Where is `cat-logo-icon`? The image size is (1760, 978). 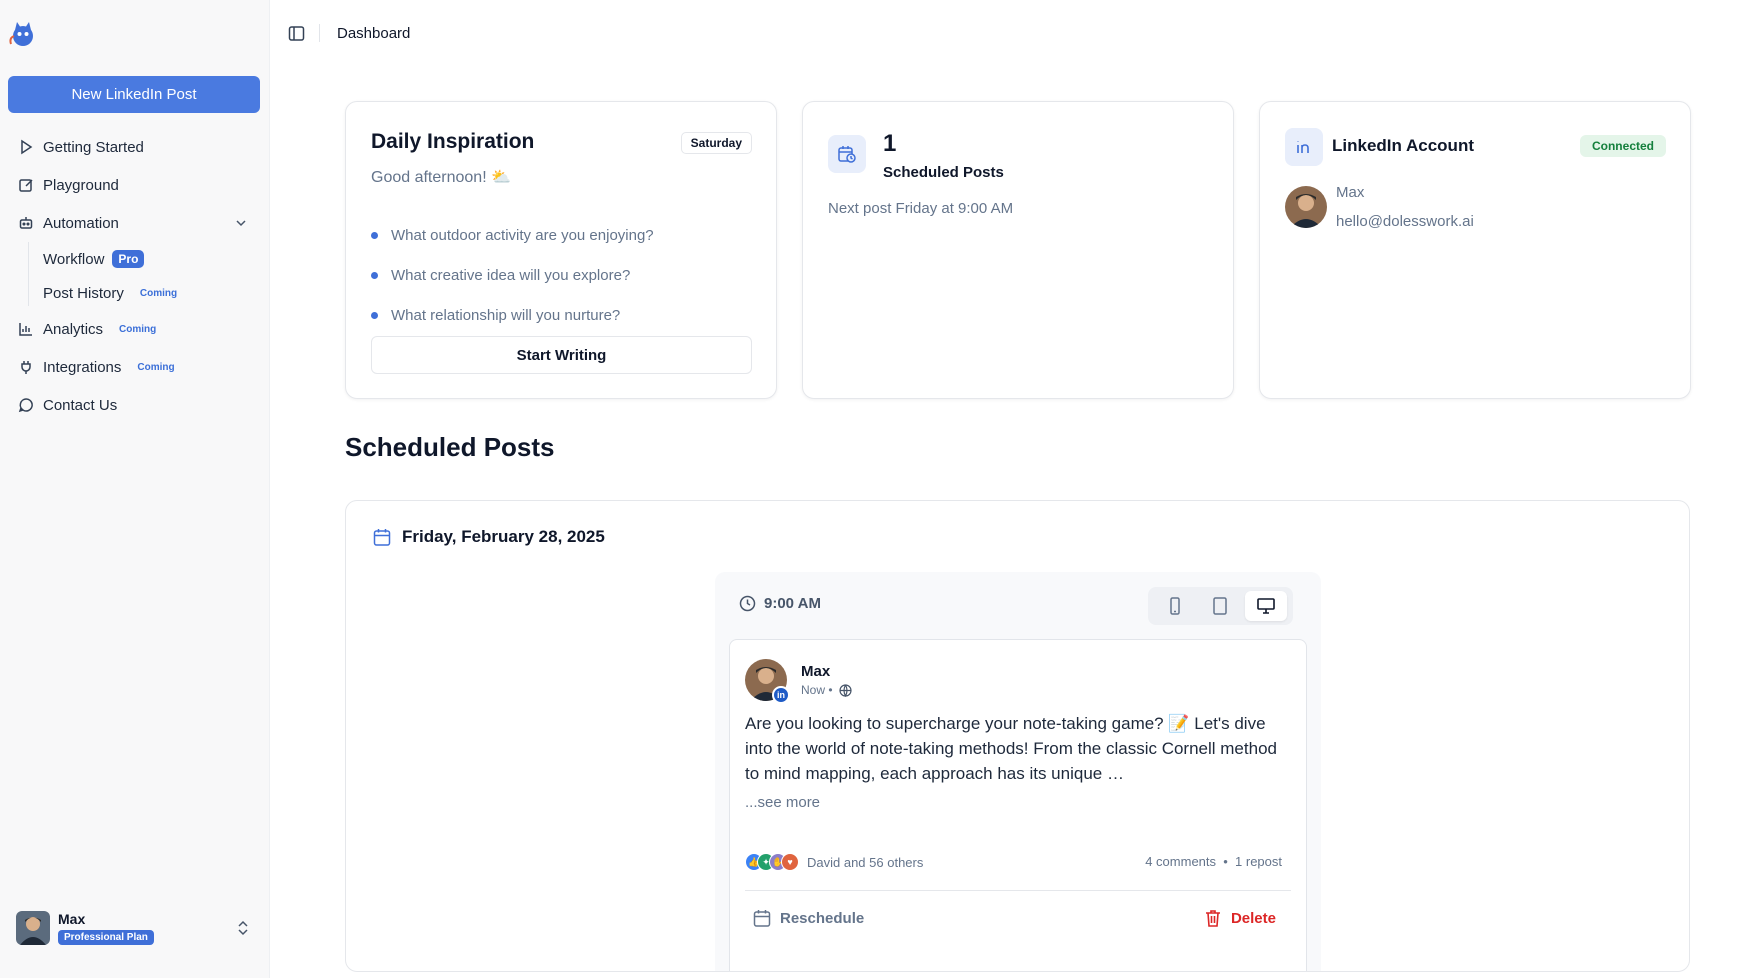 cat-logo-icon is located at coordinates (23, 33).